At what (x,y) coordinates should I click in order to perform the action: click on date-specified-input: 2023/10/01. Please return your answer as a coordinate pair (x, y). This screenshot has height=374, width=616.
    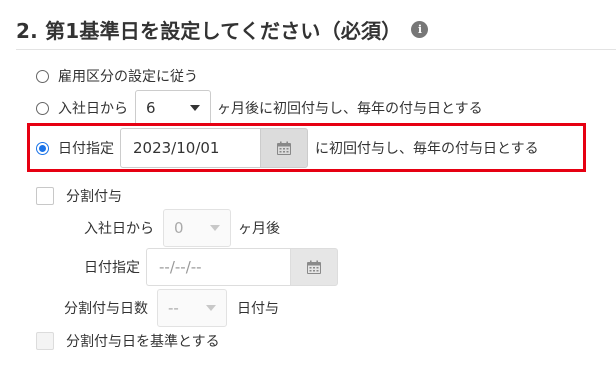
    Looking at the image, I should click on (190, 148).